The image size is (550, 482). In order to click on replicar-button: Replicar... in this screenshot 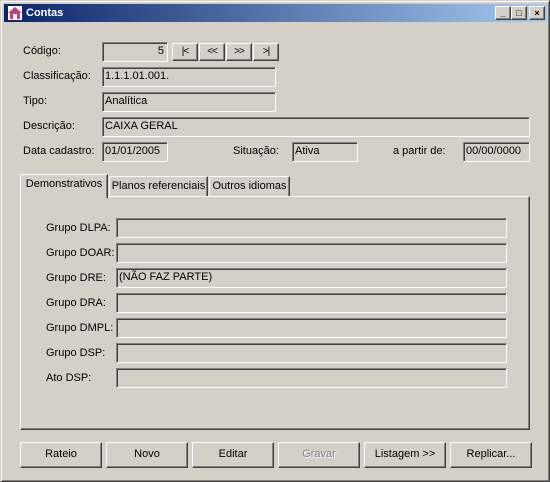, I will do `click(491, 455)`.